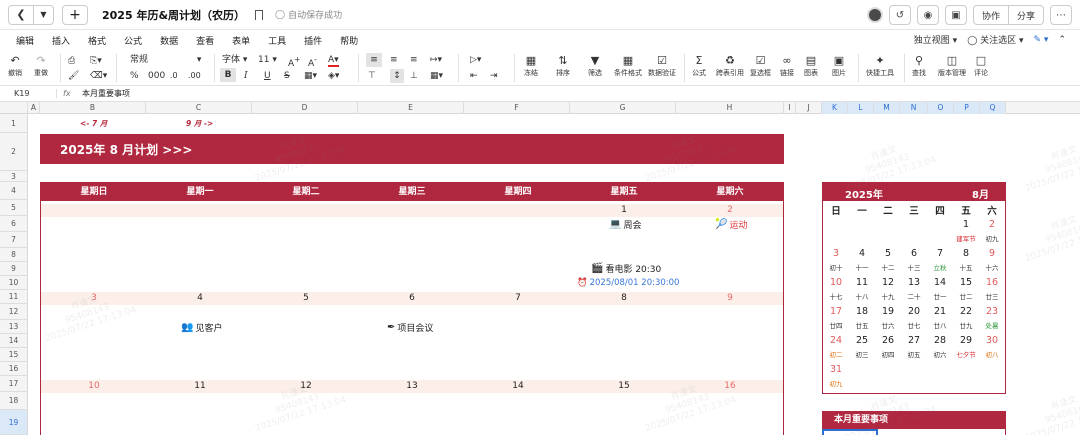 The height and width of the screenshot is (435, 1080). What do you see at coordinates (955, 15) in the screenshot?
I see `present-icon: ▣` at bounding box center [955, 15].